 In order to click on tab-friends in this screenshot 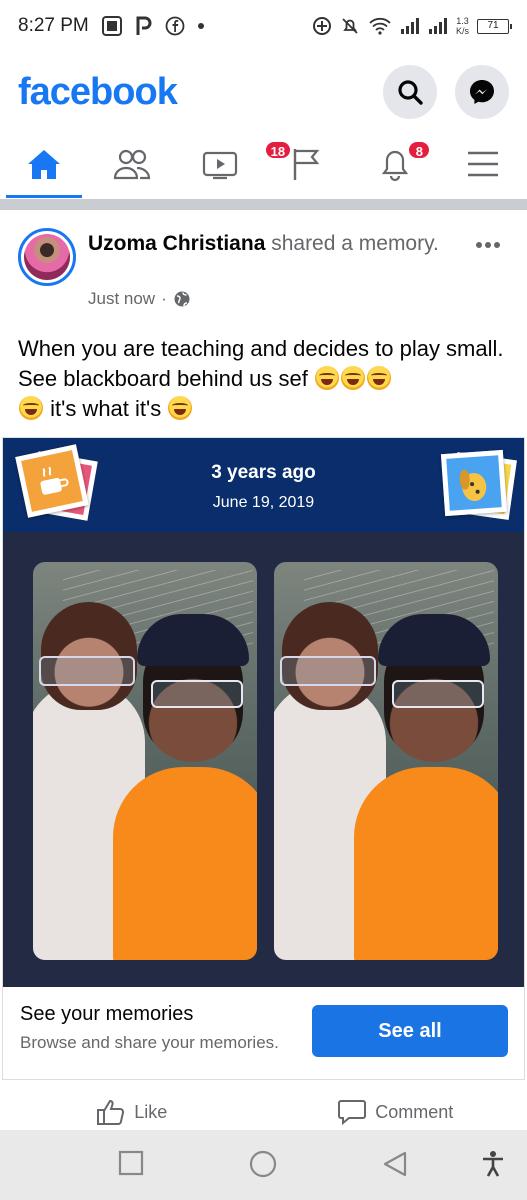, I will do `click(132, 164)`.